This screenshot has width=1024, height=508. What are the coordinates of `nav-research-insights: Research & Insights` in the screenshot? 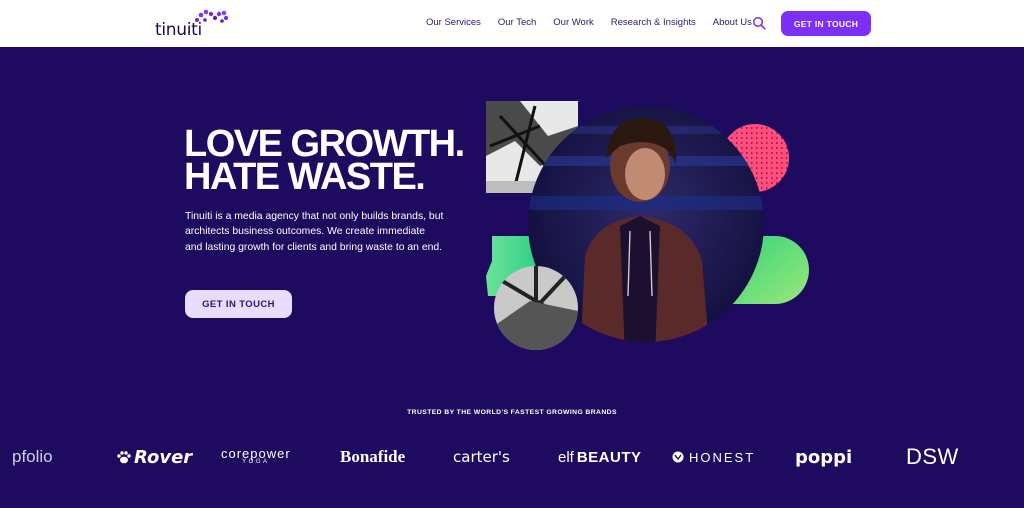 It's located at (653, 24).